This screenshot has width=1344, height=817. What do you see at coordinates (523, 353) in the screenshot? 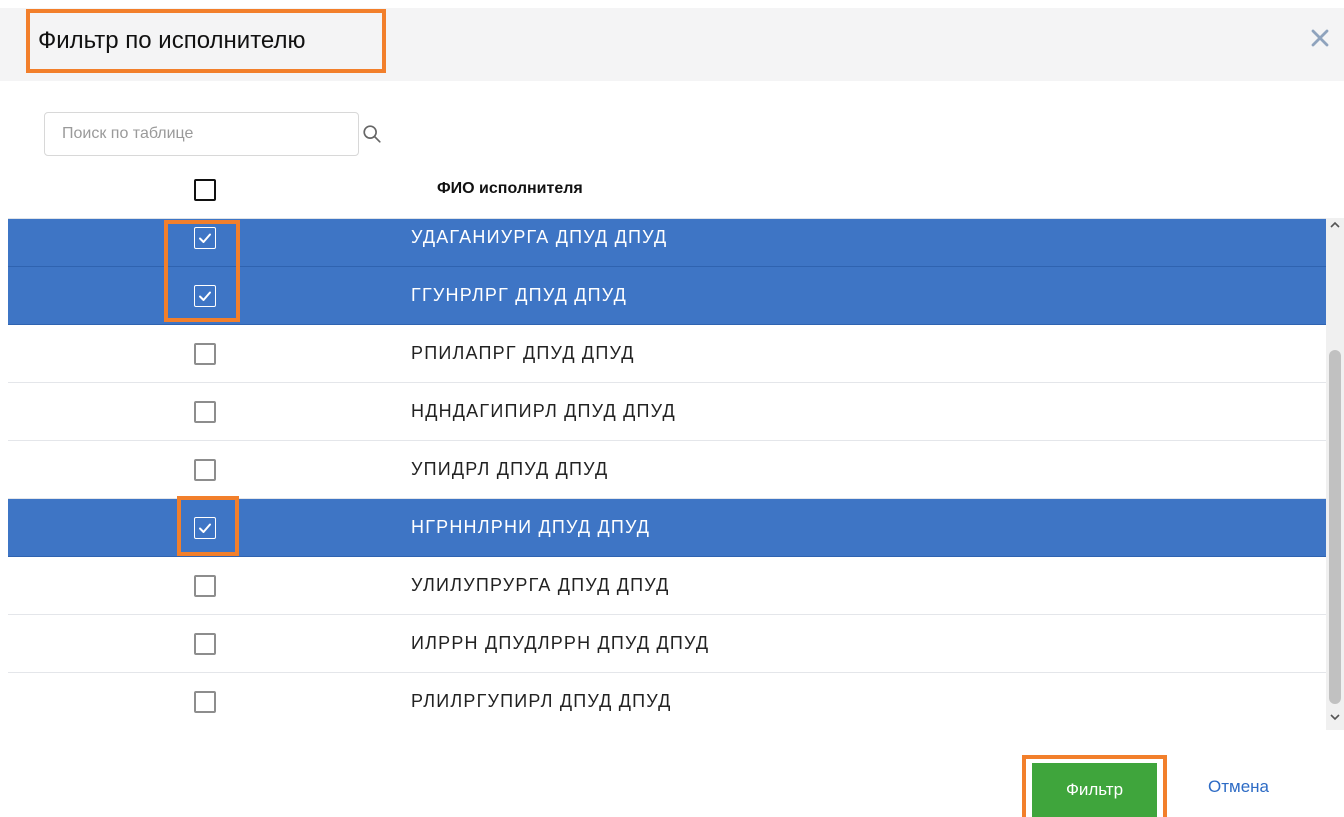
I see `executor-name: РПИЛАПРГ ДПУД ДПУД` at bounding box center [523, 353].